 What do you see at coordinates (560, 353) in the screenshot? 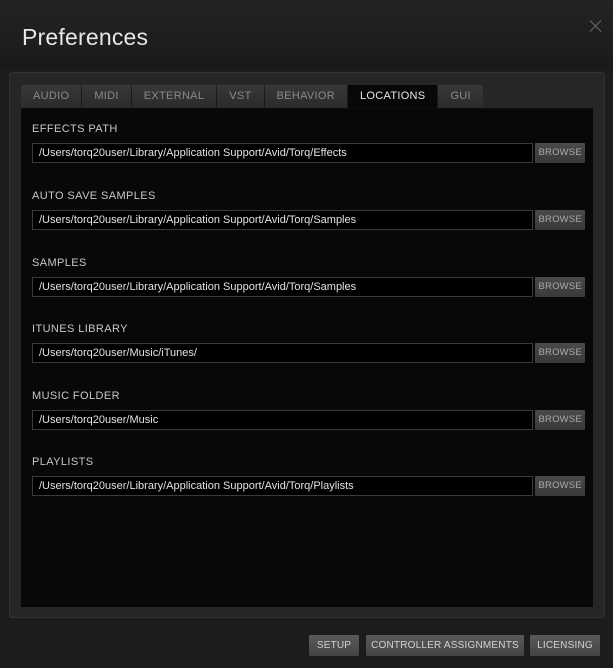
I see `itunes-library-browse-button: BROWSE` at bounding box center [560, 353].